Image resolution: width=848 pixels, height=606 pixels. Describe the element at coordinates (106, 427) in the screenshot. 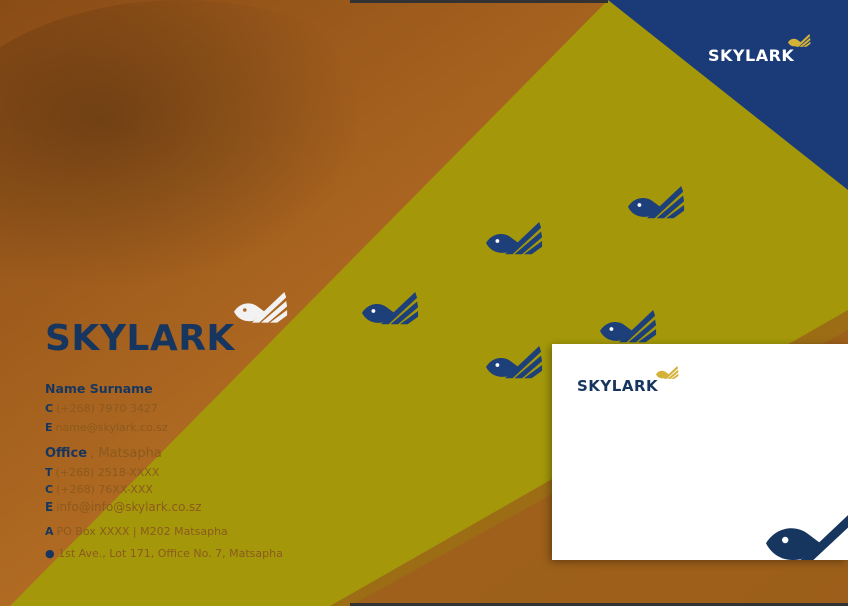

I see `contact-email: Ename@skylark.co.sz` at that location.